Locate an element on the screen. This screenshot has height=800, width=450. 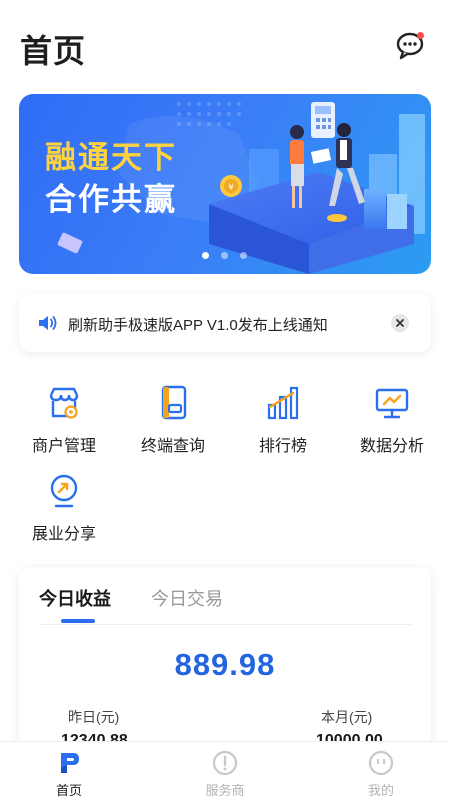
notice-bar: 刷新助手极速版APP V1.0发布上线通知 is located at coordinates (225, 323).